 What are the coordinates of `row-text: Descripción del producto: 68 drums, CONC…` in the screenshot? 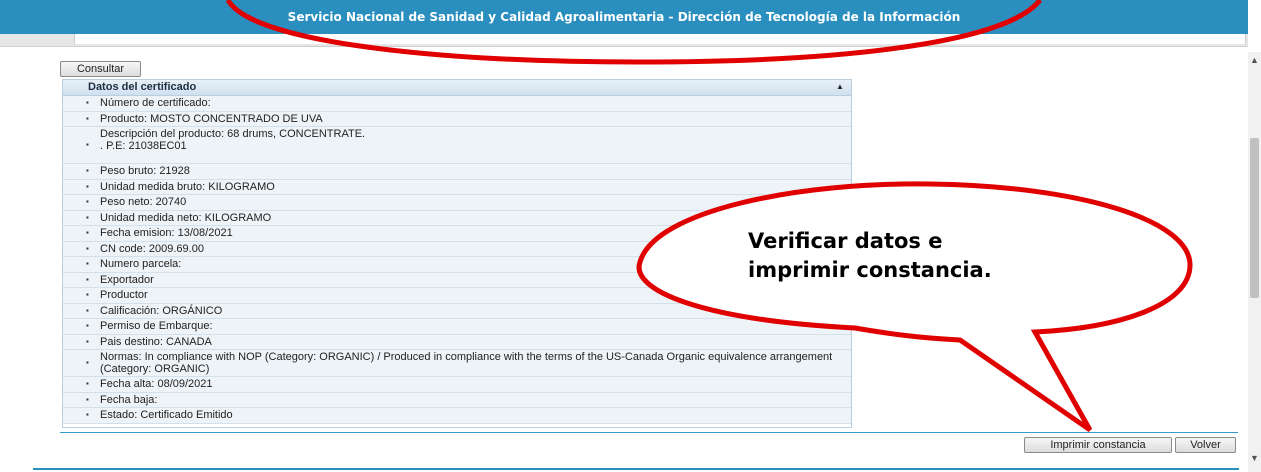 It's located at (233, 140).